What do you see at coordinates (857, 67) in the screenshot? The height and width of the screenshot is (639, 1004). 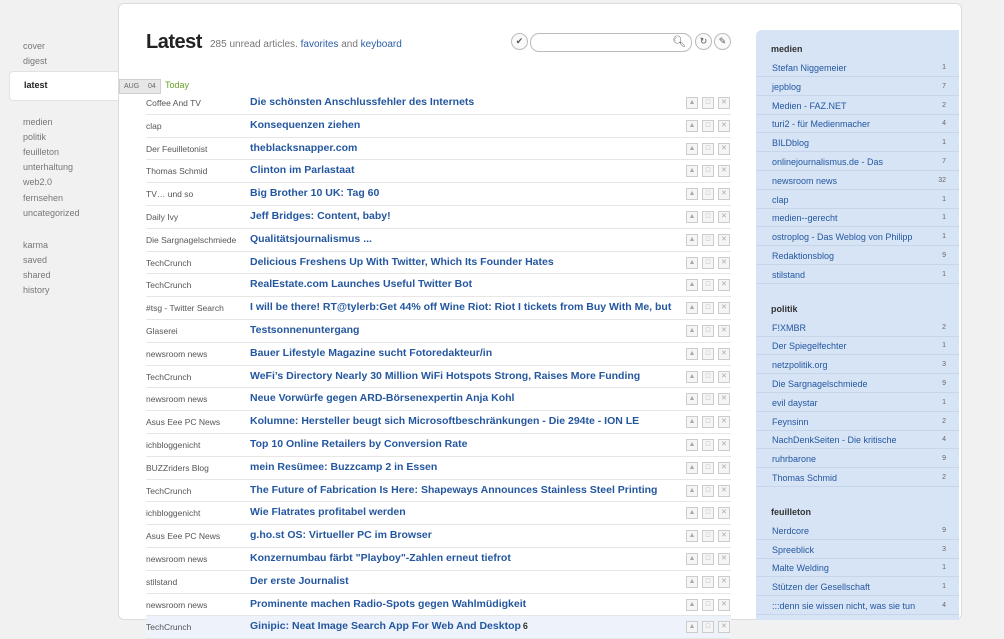 I see `sidebar-feed-item: Stefan Niggemeier 1` at bounding box center [857, 67].